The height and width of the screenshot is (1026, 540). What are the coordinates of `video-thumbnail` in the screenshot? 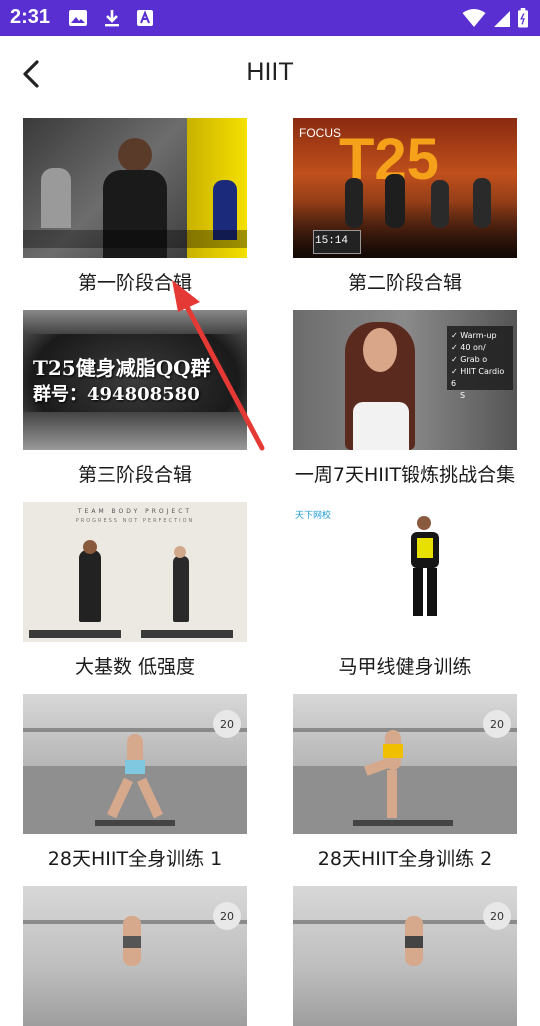 It's located at (135, 188).